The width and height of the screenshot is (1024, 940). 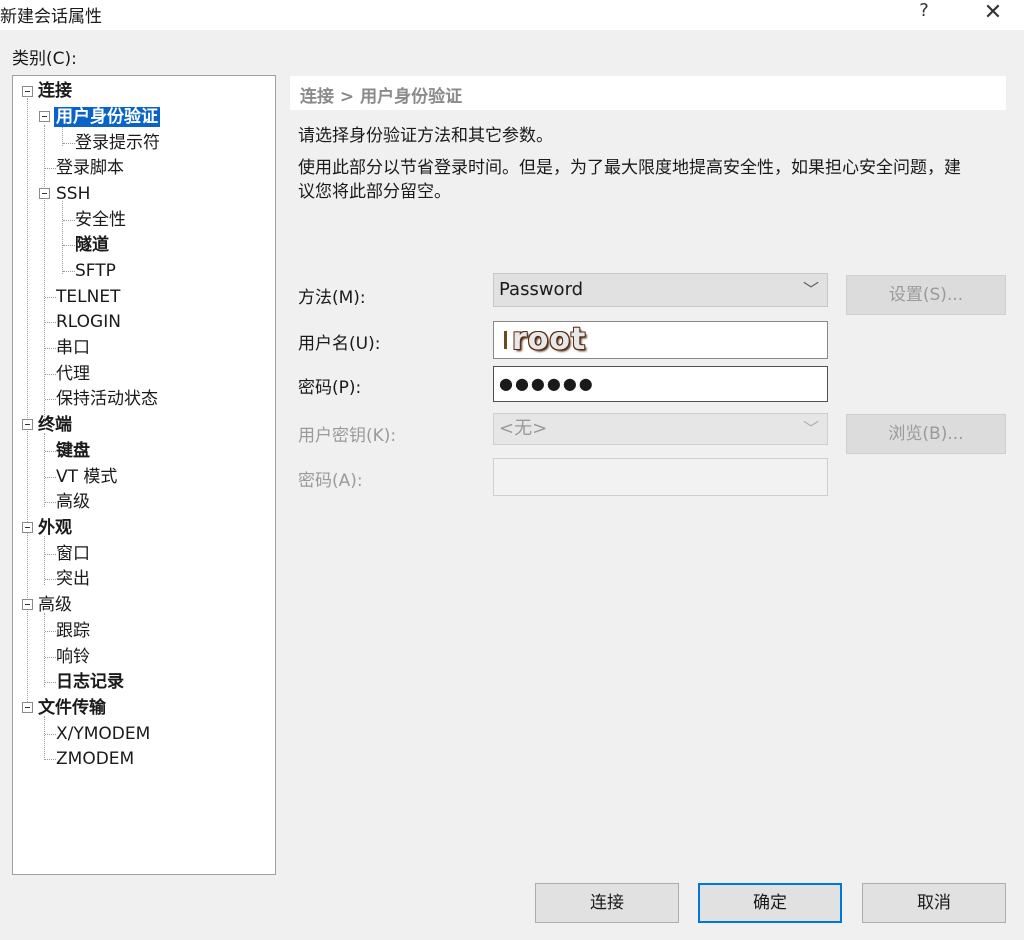 I want to click on username-value: root, so click(x=549, y=339).